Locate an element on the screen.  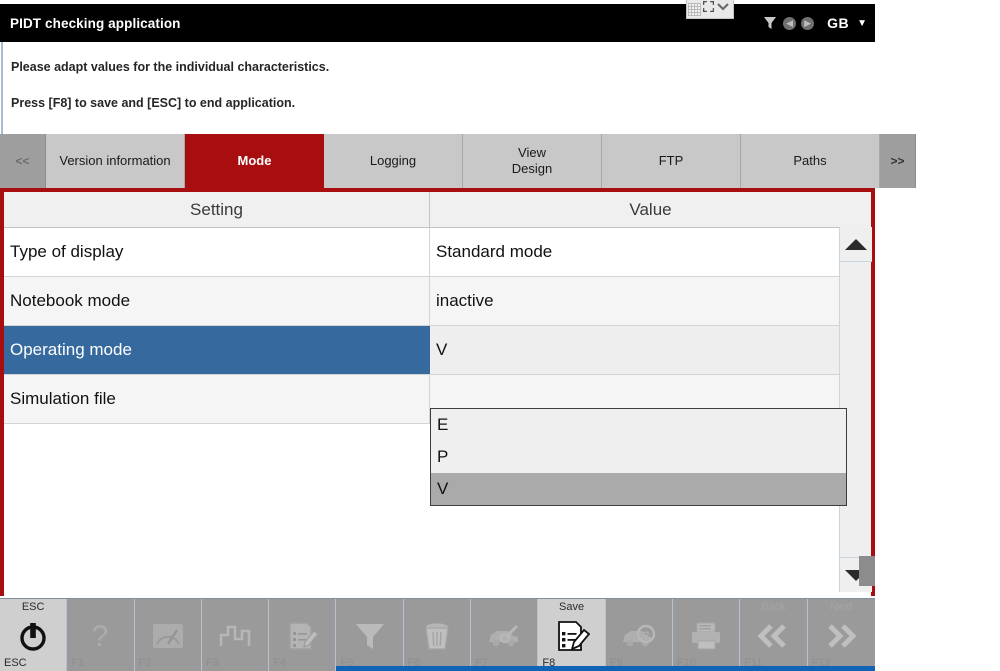
scroll-up-button is located at coordinates (856, 244).